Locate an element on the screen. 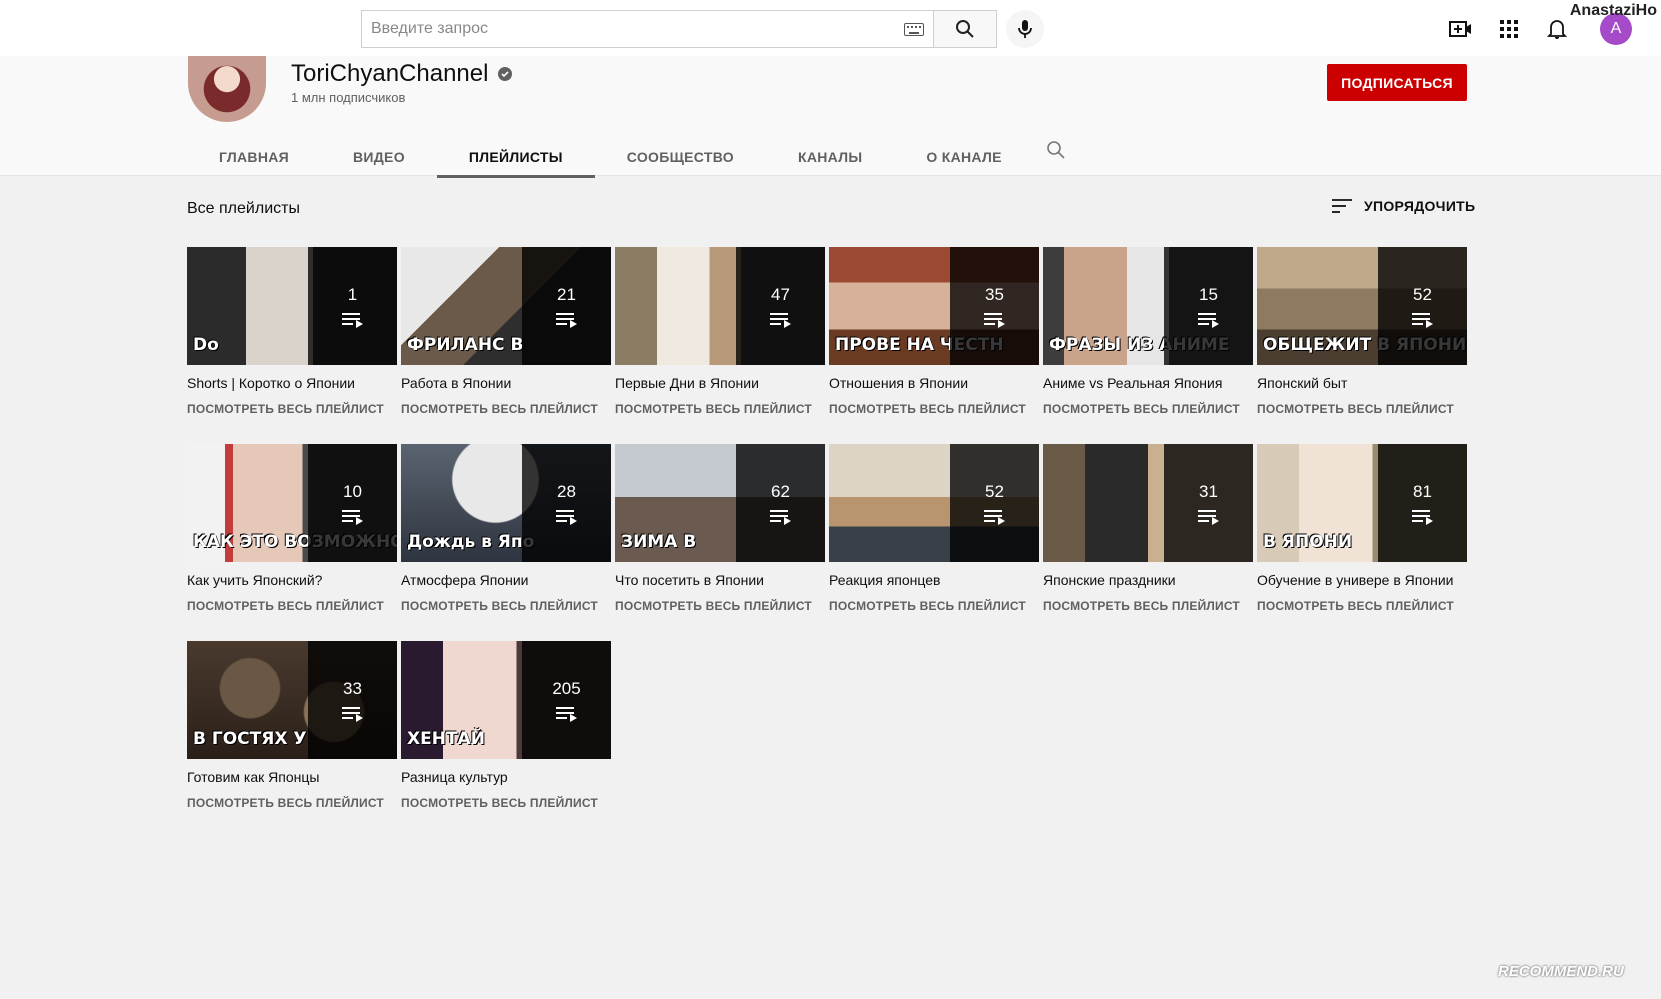  playlist-title: Shorts | Коротко о Японии is located at coordinates (292, 383).